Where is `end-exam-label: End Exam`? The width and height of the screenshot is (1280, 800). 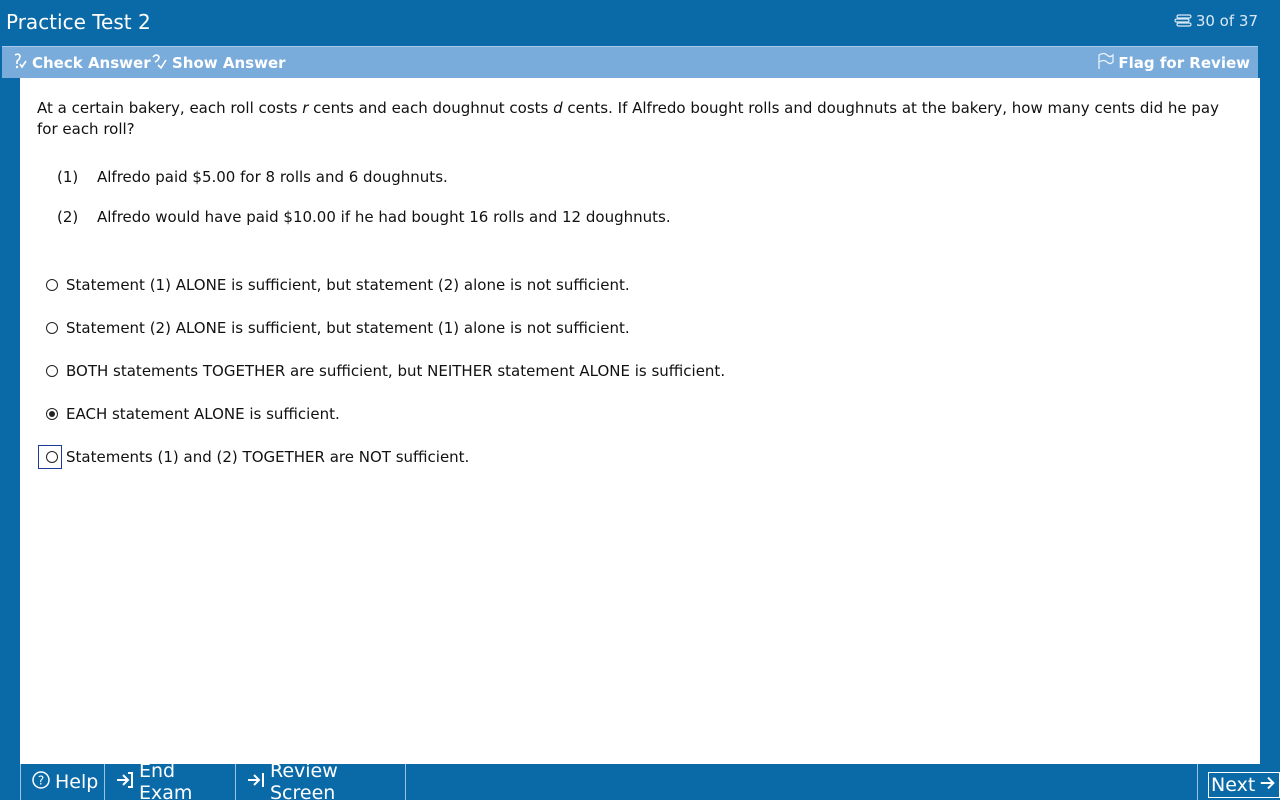 end-exam-label: End Exam is located at coordinates (166, 780).